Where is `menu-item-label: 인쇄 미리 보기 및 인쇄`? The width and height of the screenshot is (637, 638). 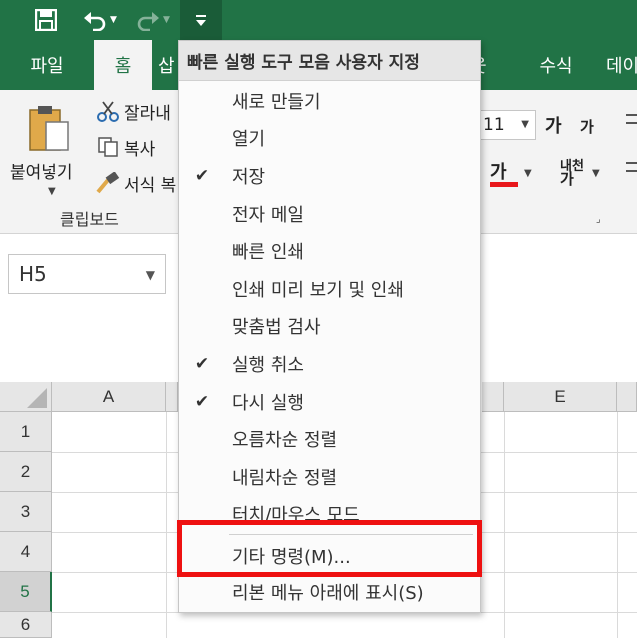
menu-item-label: 인쇄 미리 보기 및 인쇄 is located at coordinates (318, 290).